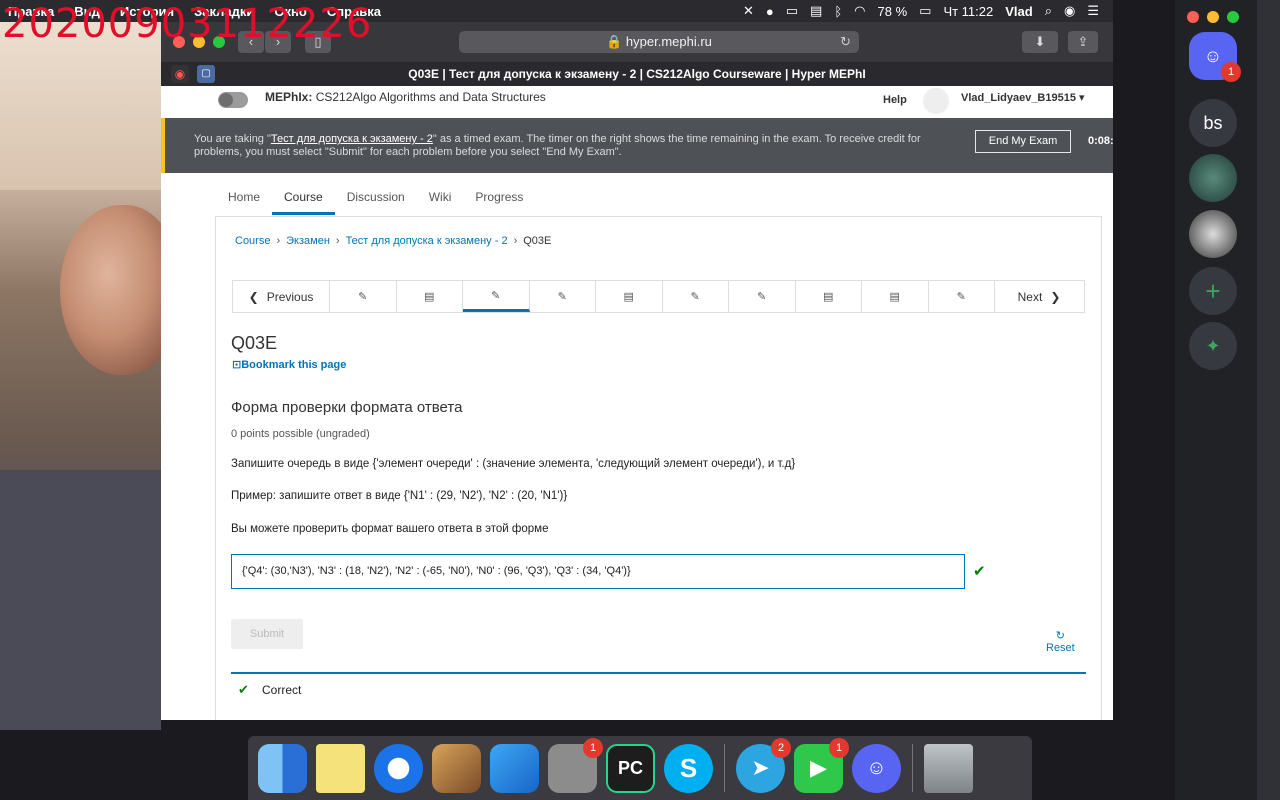  Describe the element at coordinates (281, 296) in the screenshot. I see `previous-button: ❮ Previous` at that location.